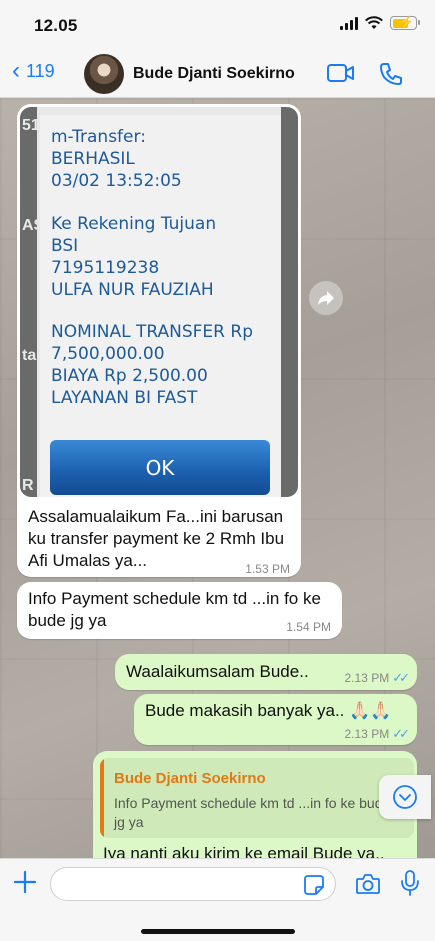  I want to click on chevron-down-icon, so click(405, 797).